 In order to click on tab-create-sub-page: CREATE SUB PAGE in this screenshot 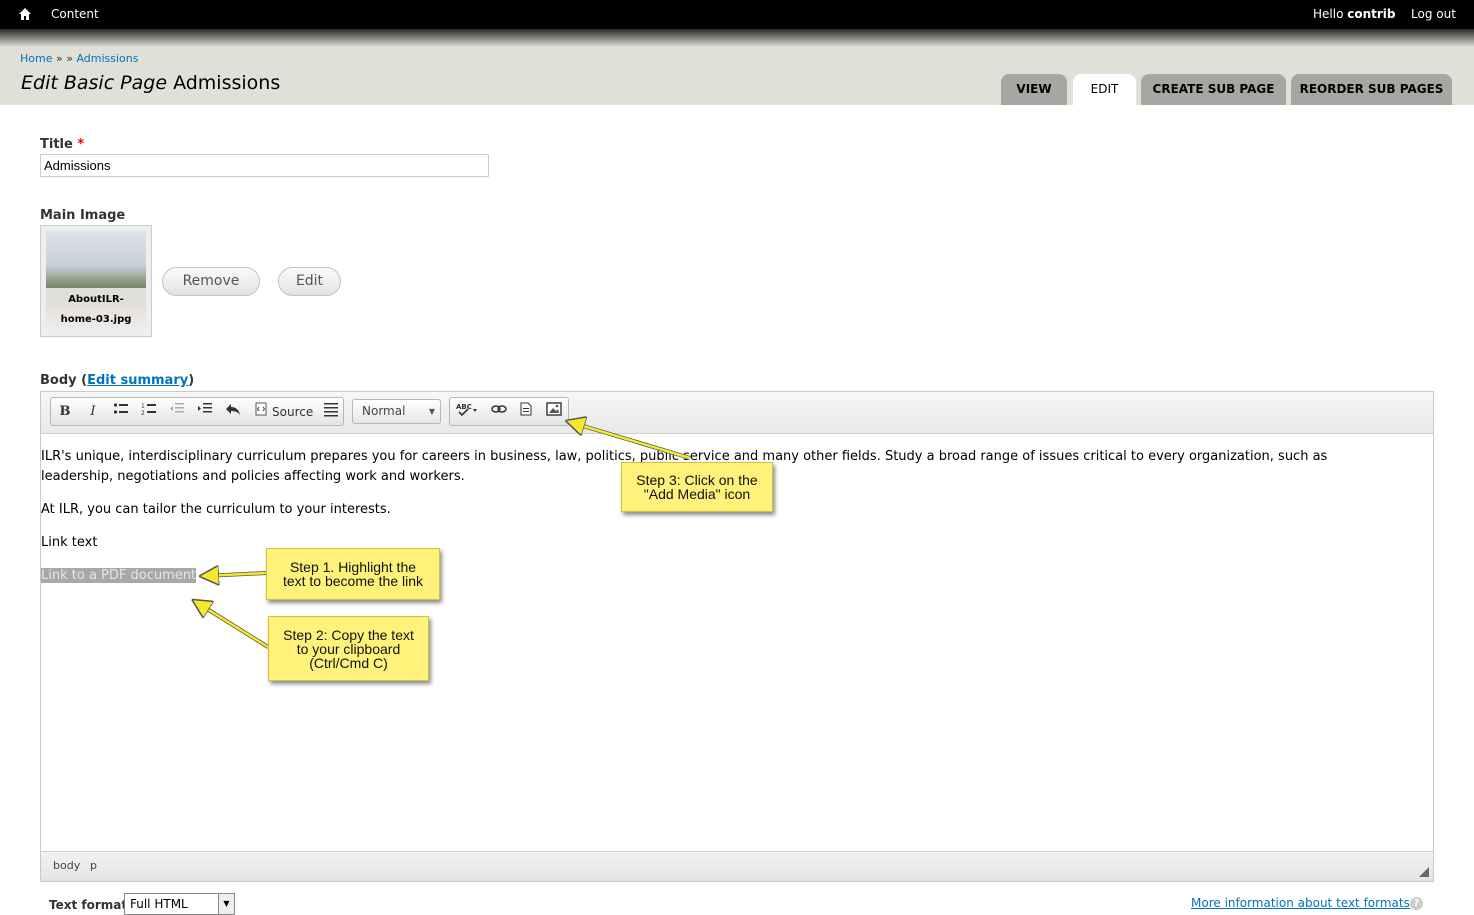, I will do `click(1213, 89)`.